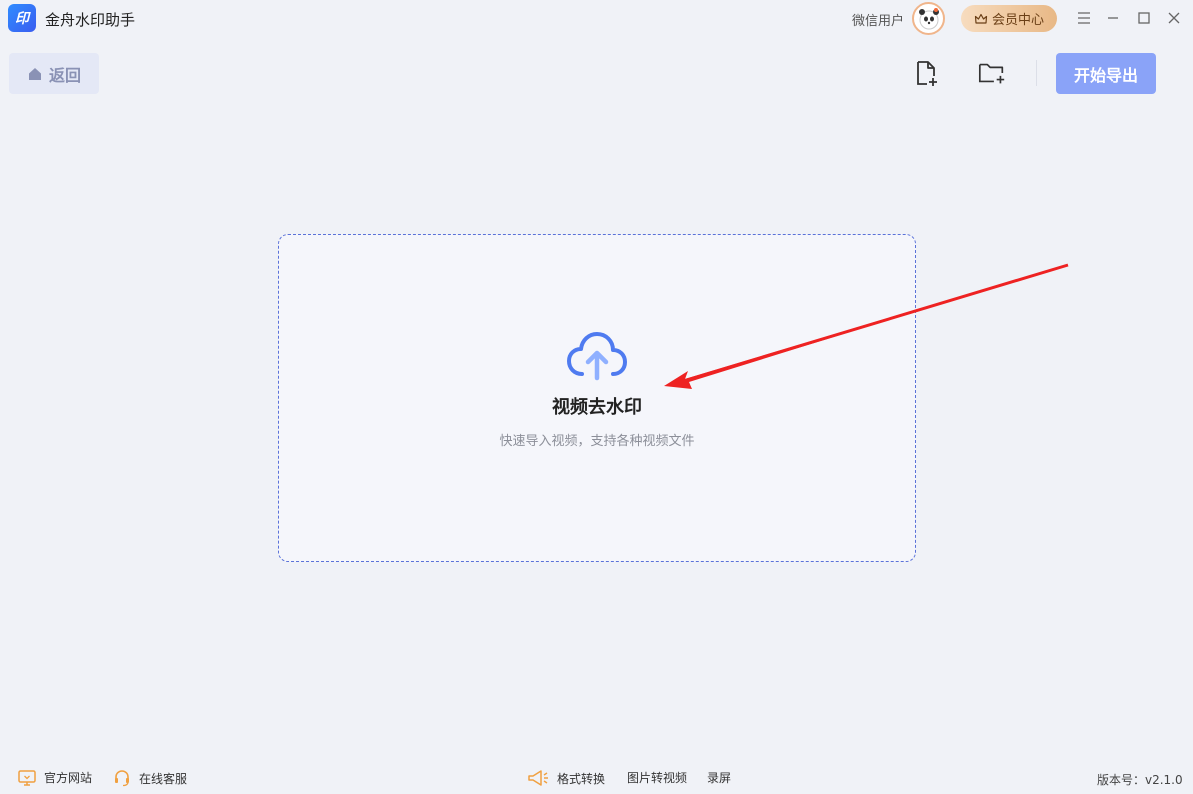 The image size is (1193, 794). What do you see at coordinates (22, 18) in the screenshot?
I see `app-logo: 印` at bounding box center [22, 18].